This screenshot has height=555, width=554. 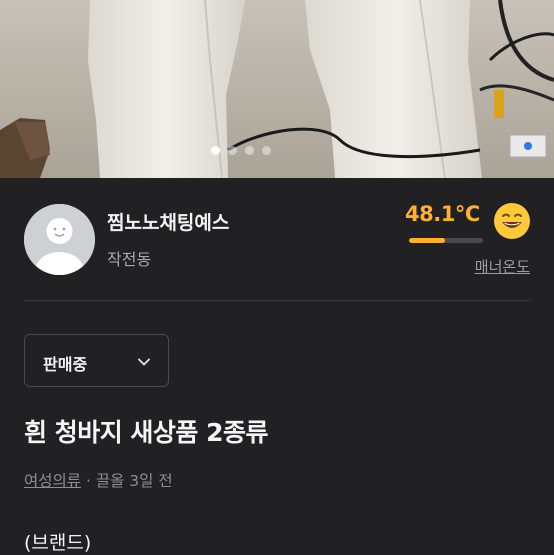 I want to click on product-title: 흰 청바지 새상품 2종류, so click(x=146, y=432).